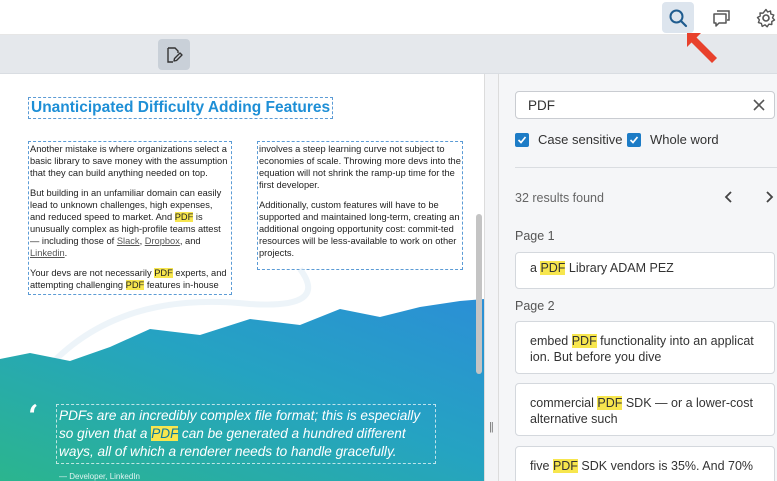 The height and width of the screenshot is (481, 777). I want to click on page-group-label: Page 1, so click(535, 236).